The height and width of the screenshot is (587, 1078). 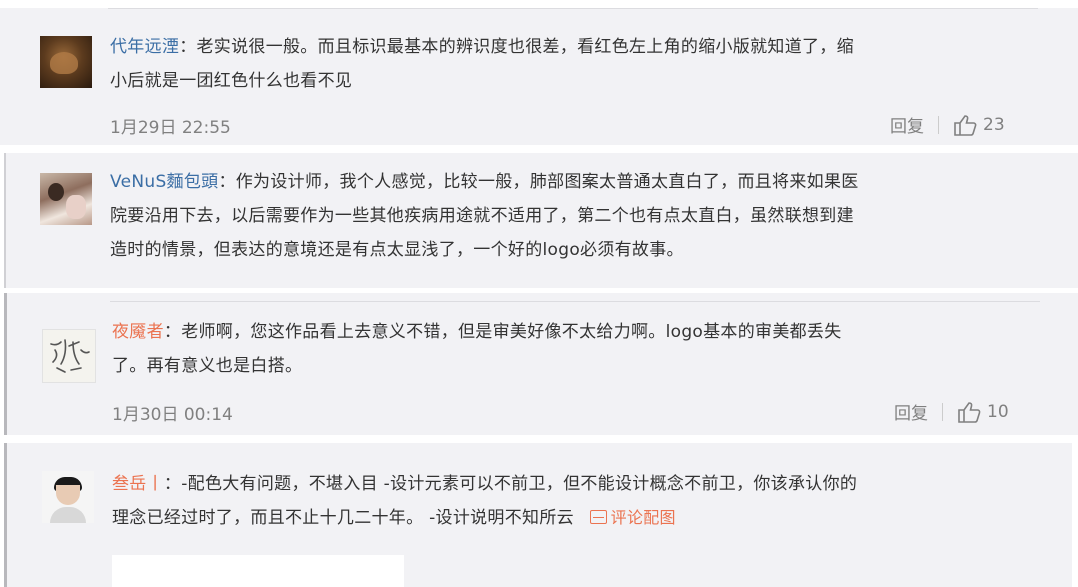 What do you see at coordinates (144, 47) in the screenshot?
I see `username-link: 代年远湮` at bounding box center [144, 47].